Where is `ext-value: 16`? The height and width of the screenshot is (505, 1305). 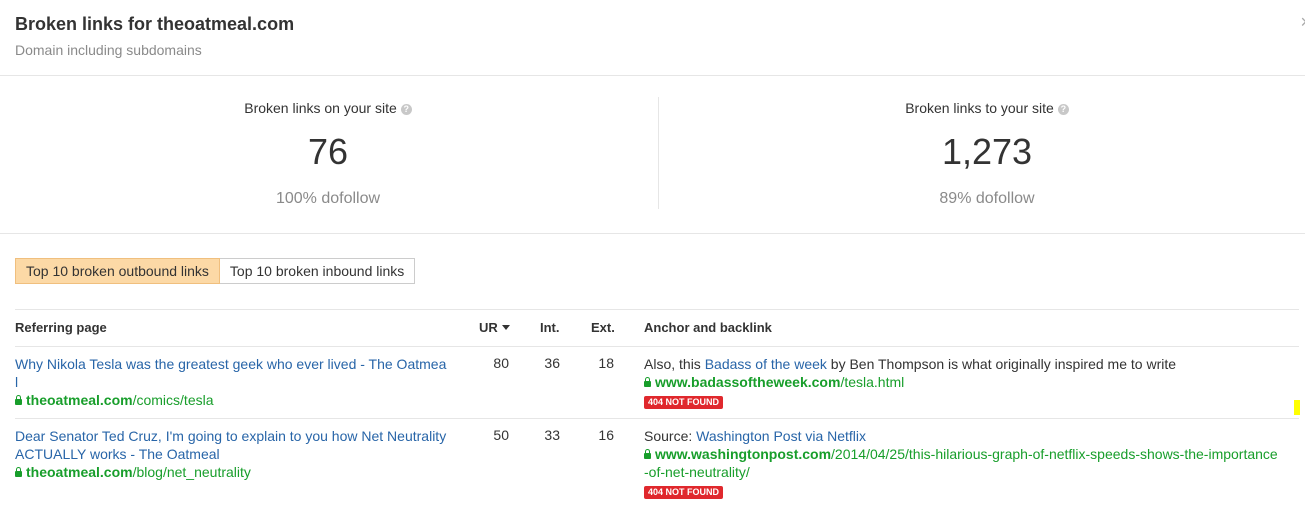
ext-value: 16 is located at coordinates (606, 435).